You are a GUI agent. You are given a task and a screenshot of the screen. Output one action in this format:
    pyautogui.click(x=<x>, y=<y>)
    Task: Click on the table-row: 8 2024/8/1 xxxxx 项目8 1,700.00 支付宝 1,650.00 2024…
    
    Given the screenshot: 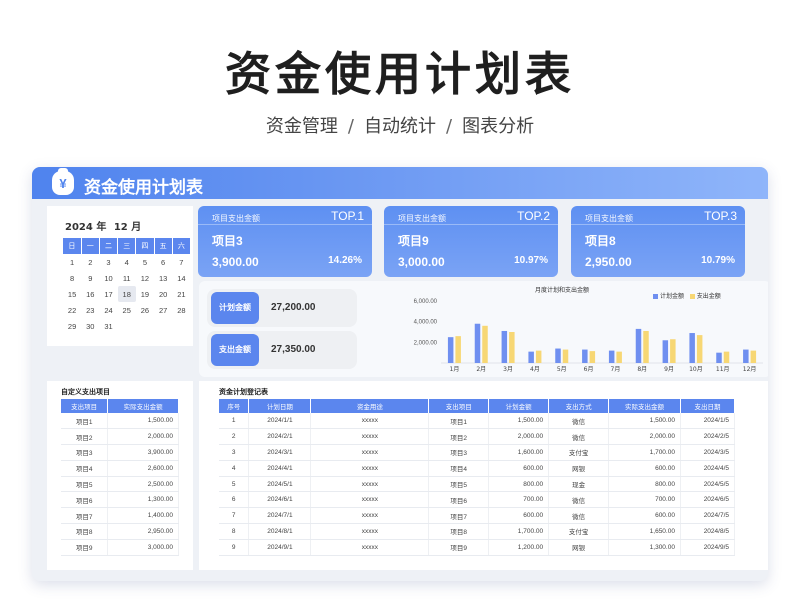 What is the action you would take?
    pyautogui.click(x=477, y=531)
    